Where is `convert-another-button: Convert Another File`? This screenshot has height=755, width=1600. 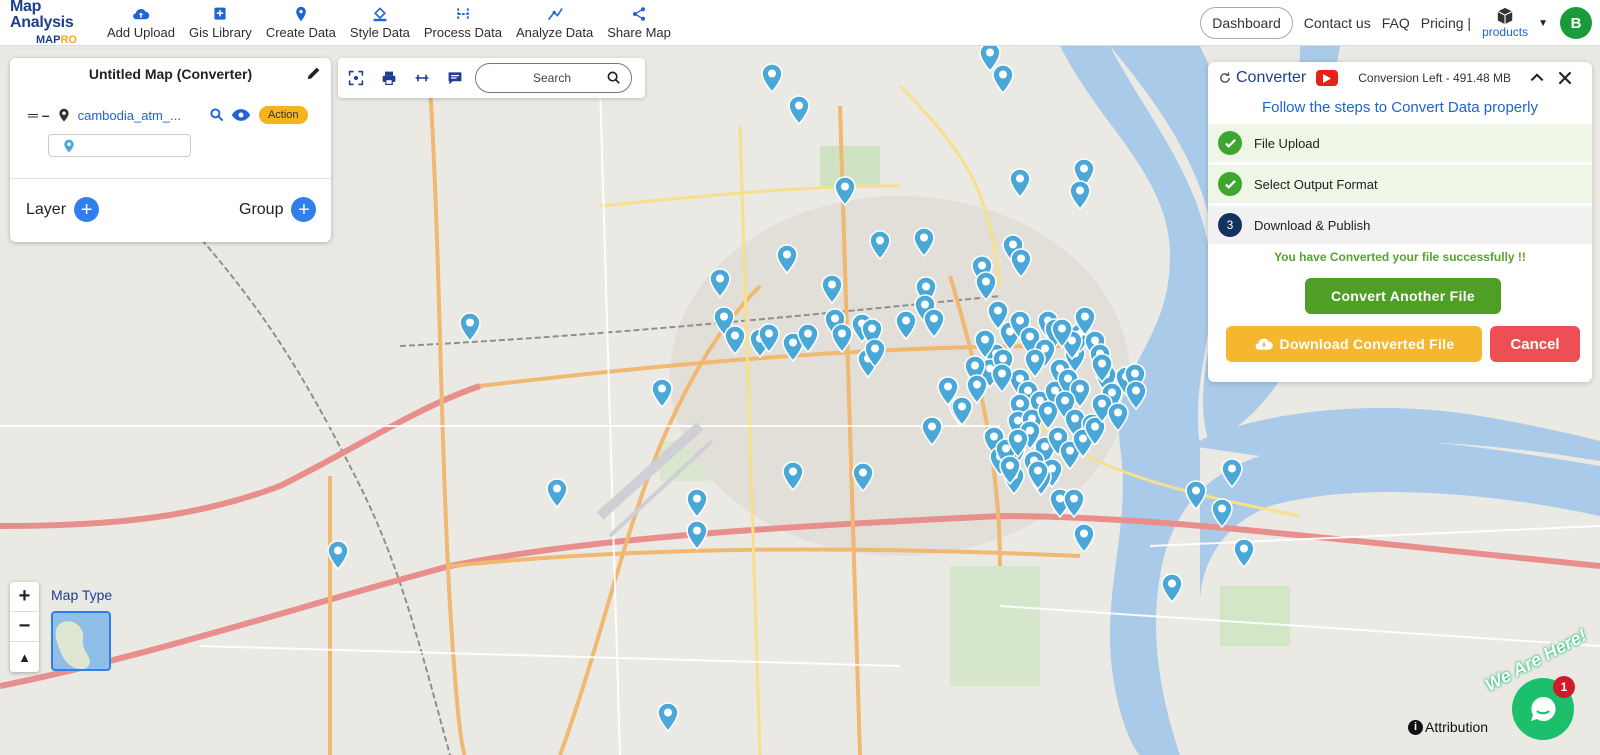 convert-another-button: Convert Another File is located at coordinates (1403, 296).